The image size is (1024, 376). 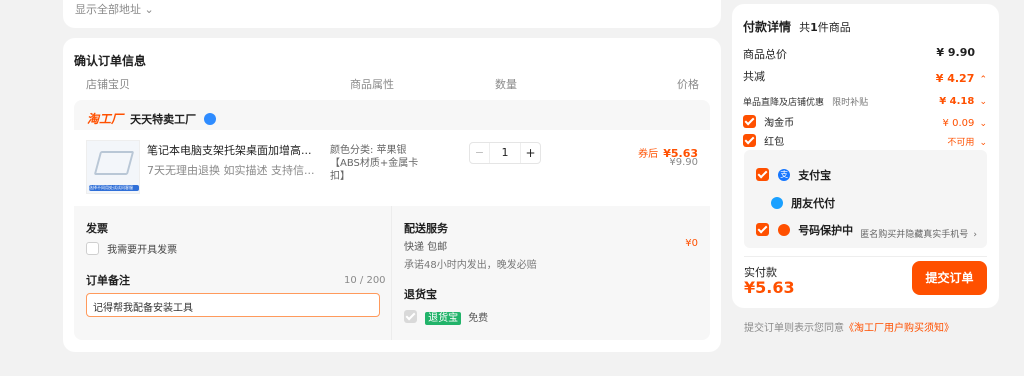 I want to click on subtotal-value: ¥ 9.90, so click(x=955, y=52).